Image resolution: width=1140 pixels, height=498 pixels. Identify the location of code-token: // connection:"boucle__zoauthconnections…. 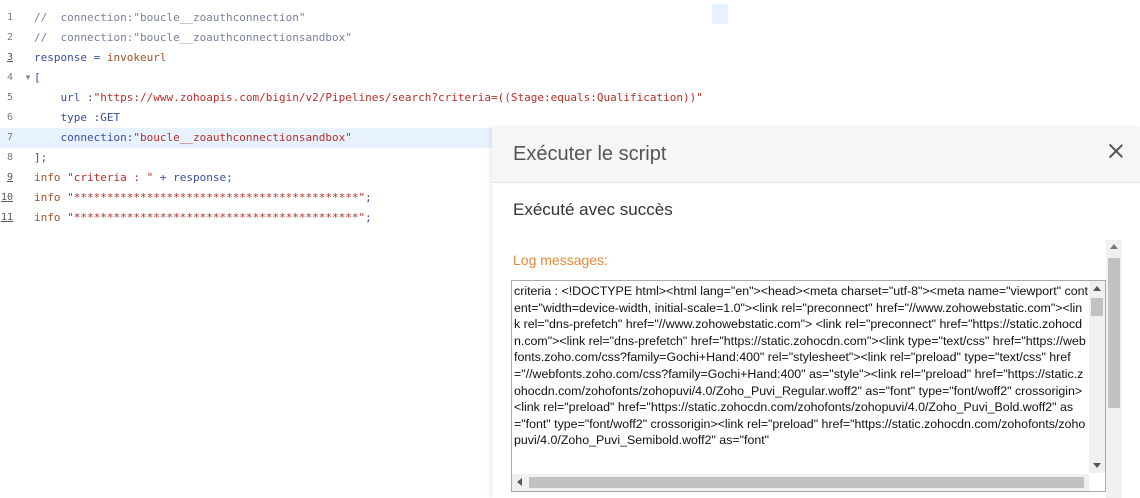
(193, 37).